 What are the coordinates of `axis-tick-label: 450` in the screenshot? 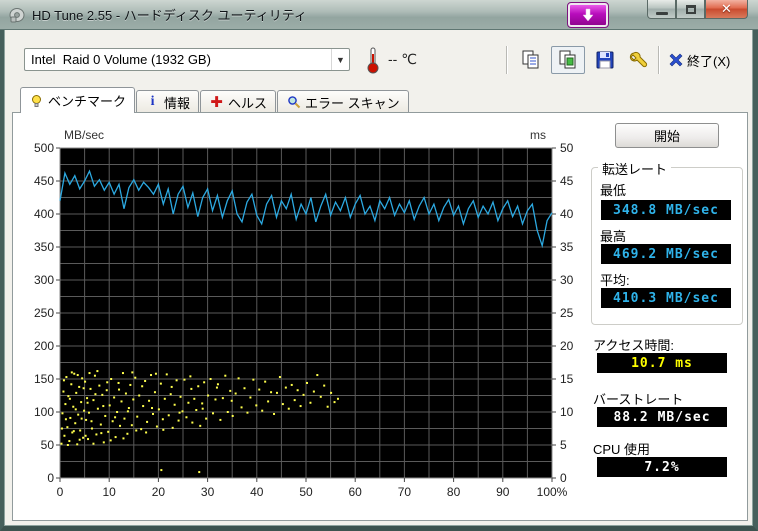 It's located at (43, 181).